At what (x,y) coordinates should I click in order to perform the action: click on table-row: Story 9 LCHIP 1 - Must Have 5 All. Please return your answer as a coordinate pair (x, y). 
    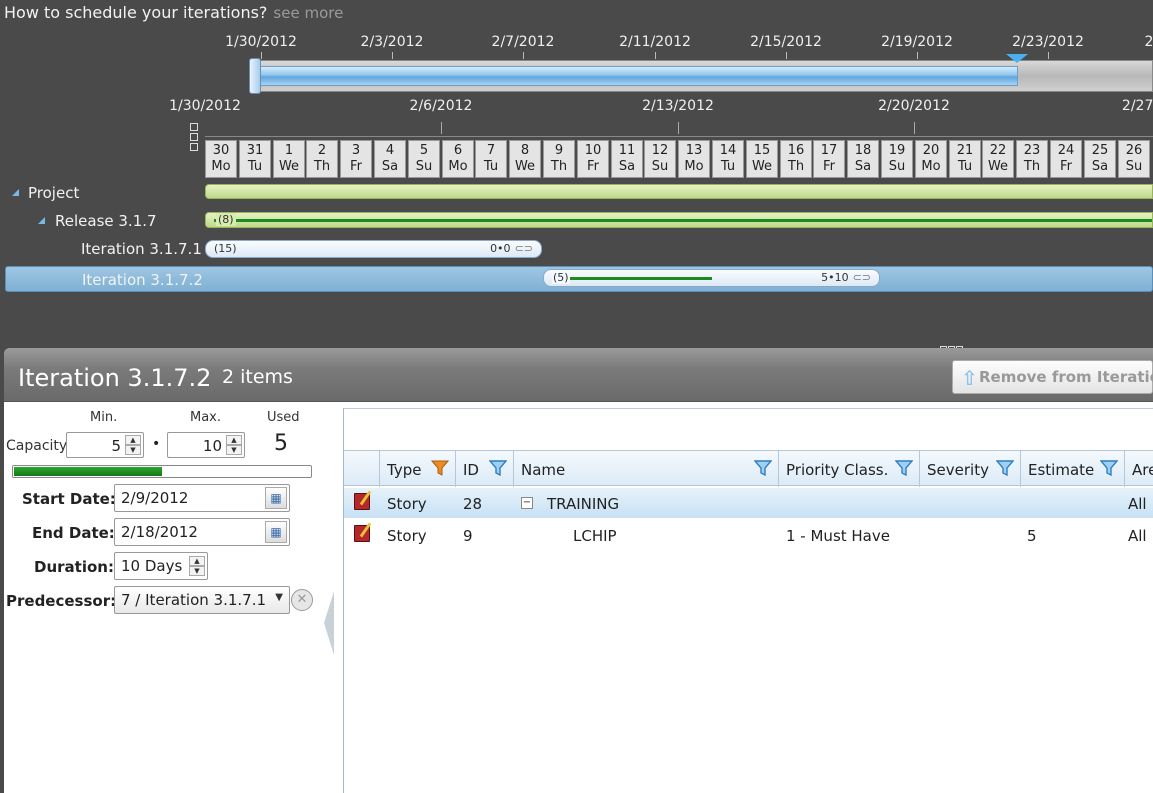
    Looking at the image, I should click on (748, 535).